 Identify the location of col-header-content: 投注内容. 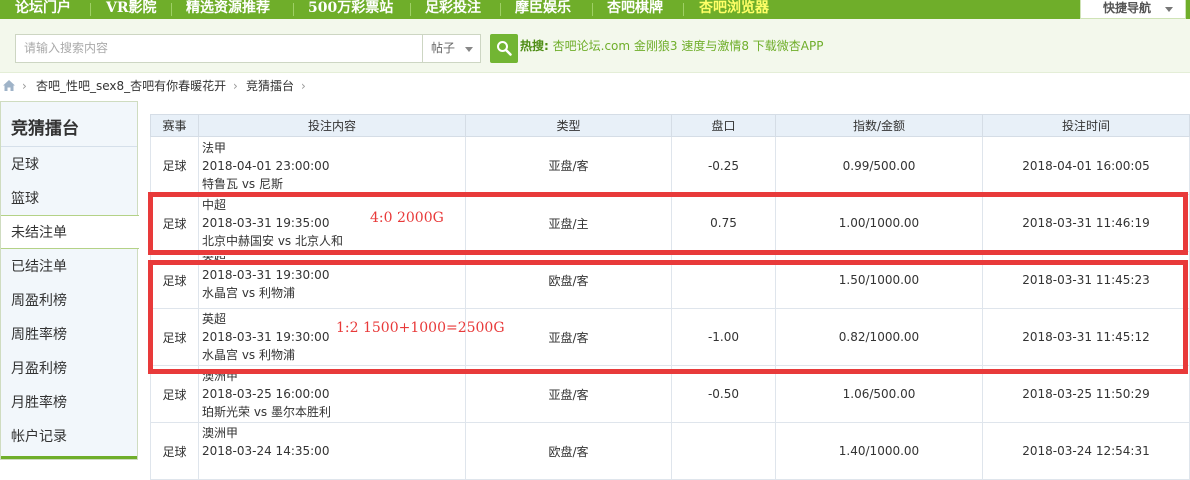
(332, 125).